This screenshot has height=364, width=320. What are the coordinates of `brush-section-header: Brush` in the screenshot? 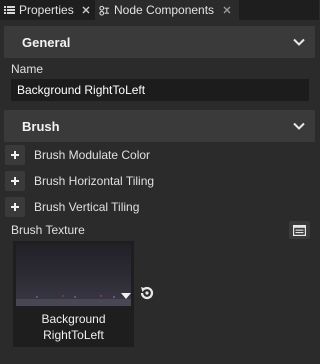 It's located at (159, 126).